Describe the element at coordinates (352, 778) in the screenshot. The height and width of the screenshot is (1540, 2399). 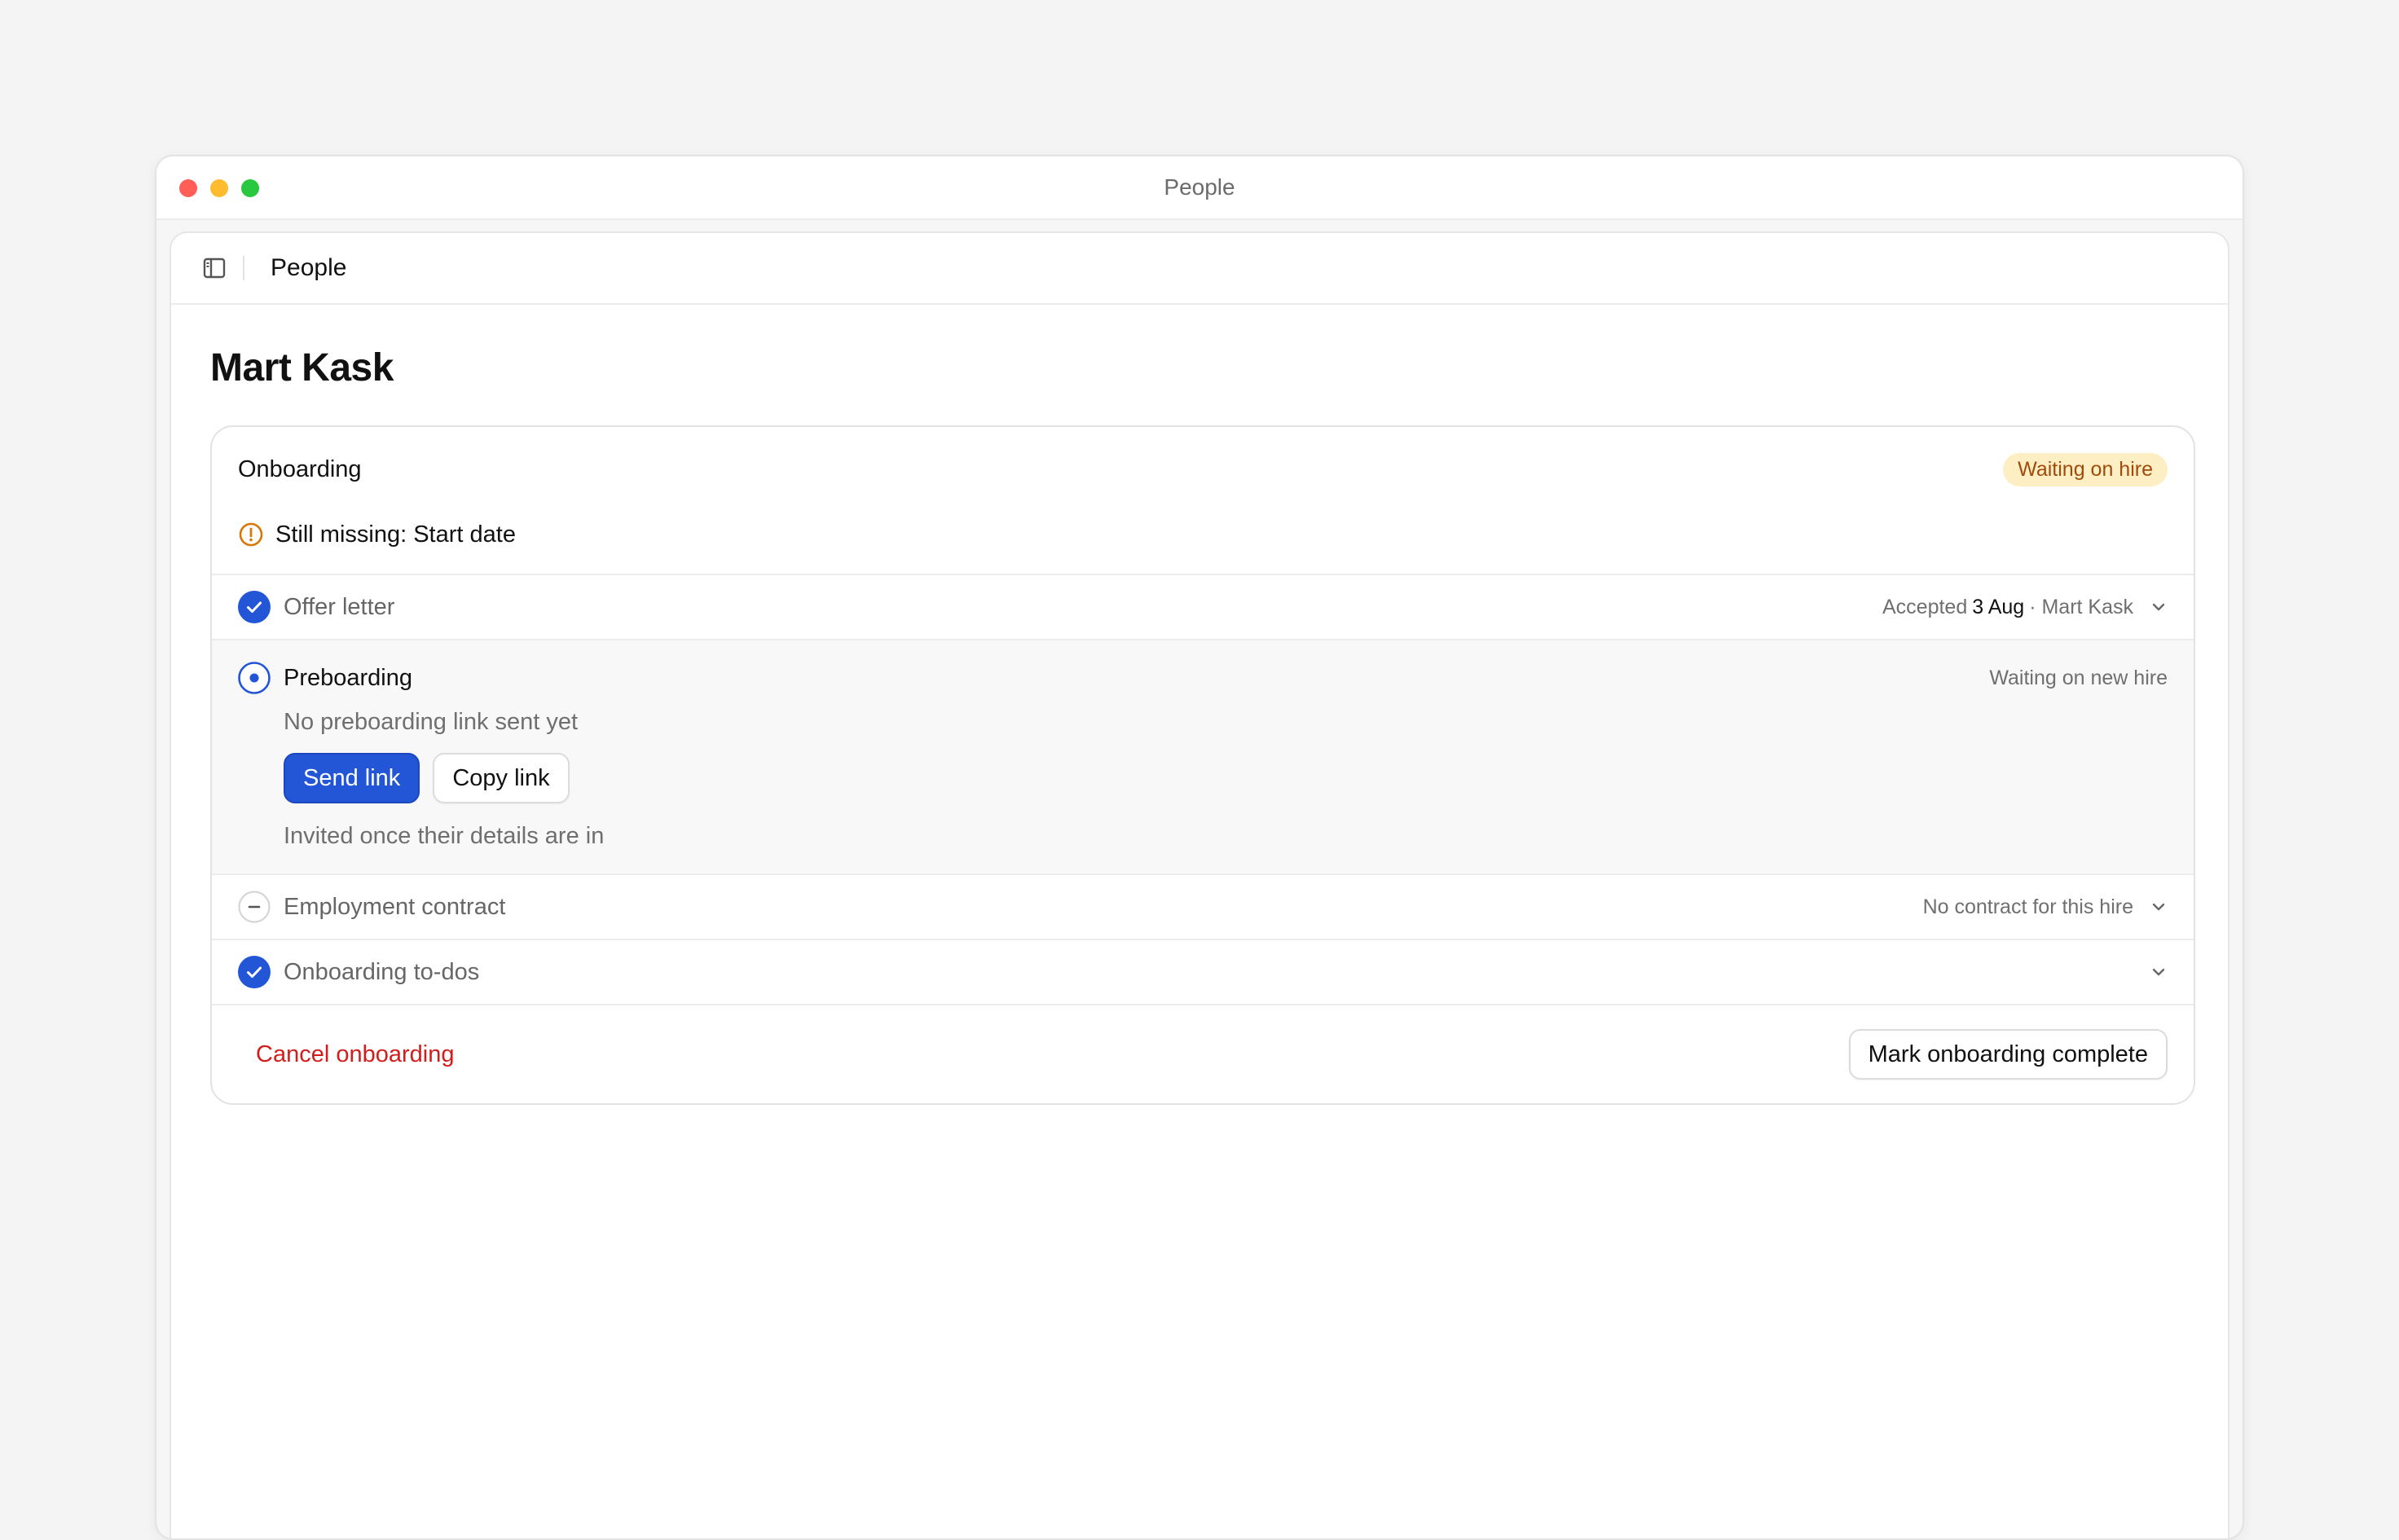
I see `send-link-button: Send link` at that location.